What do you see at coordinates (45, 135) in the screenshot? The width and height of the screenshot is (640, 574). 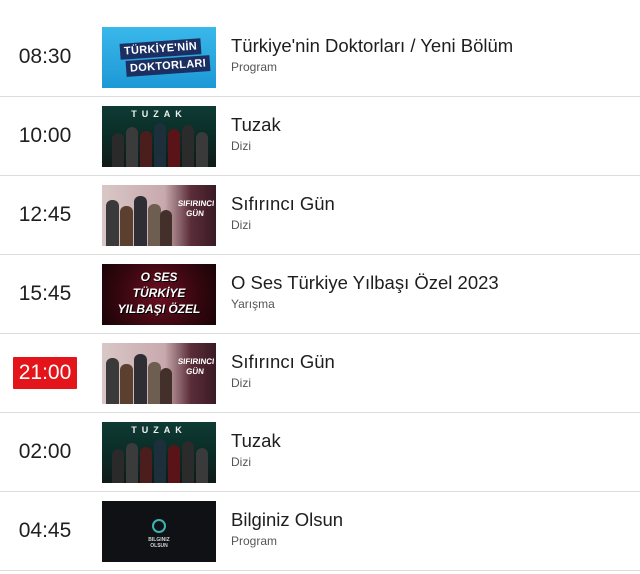 I see `airtime: 10:00` at bounding box center [45, 135].